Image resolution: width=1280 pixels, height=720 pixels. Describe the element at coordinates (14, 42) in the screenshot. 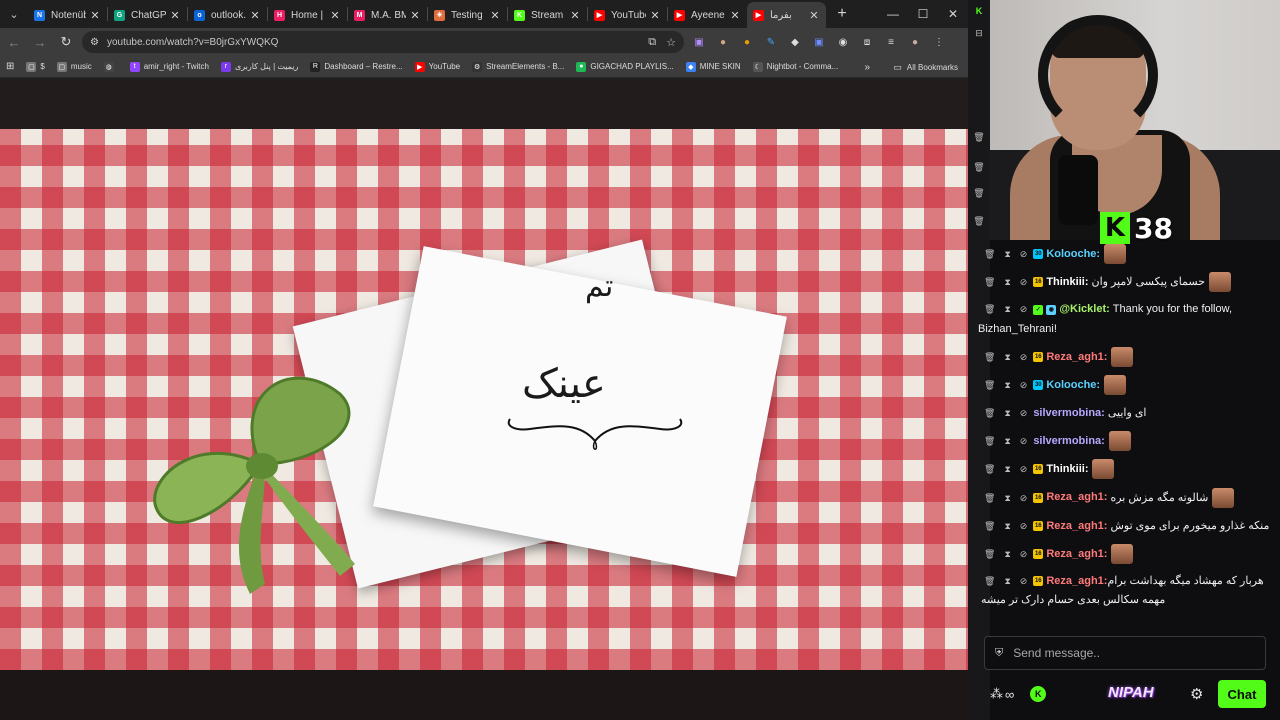

I see `back-icon: ←` at that location.